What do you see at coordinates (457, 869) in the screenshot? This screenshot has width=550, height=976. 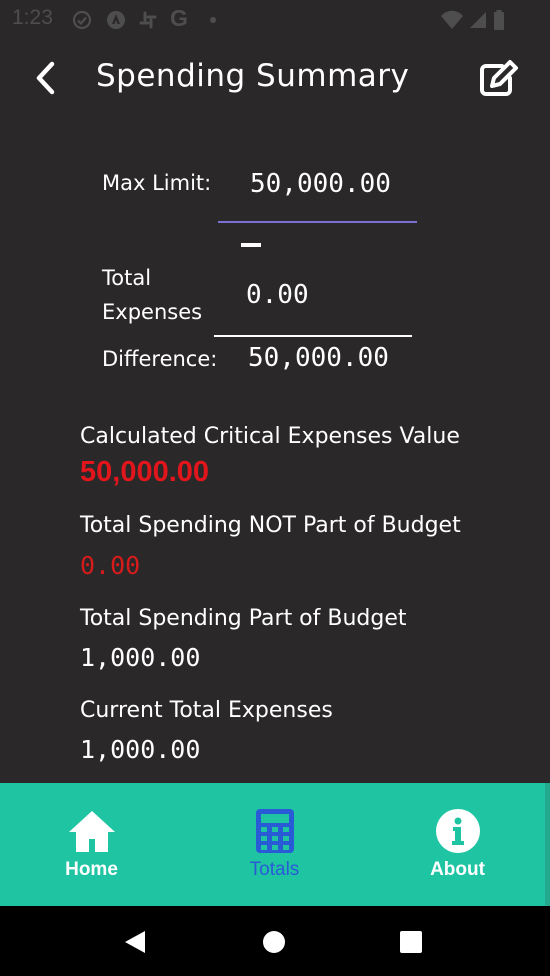 I see `nav-label-about: About` at bounding box center [457, 869].